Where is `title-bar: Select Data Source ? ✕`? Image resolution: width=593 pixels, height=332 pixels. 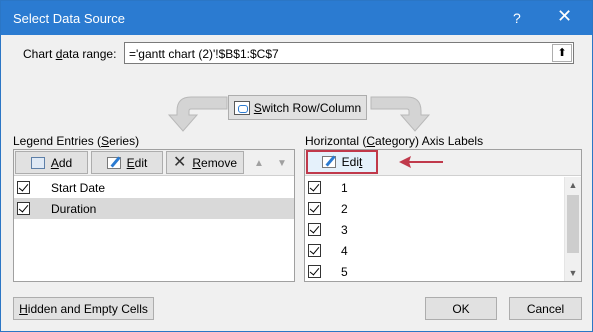 title-bar: Select Data Source ? ✕ is located at coordinates (296, 18).